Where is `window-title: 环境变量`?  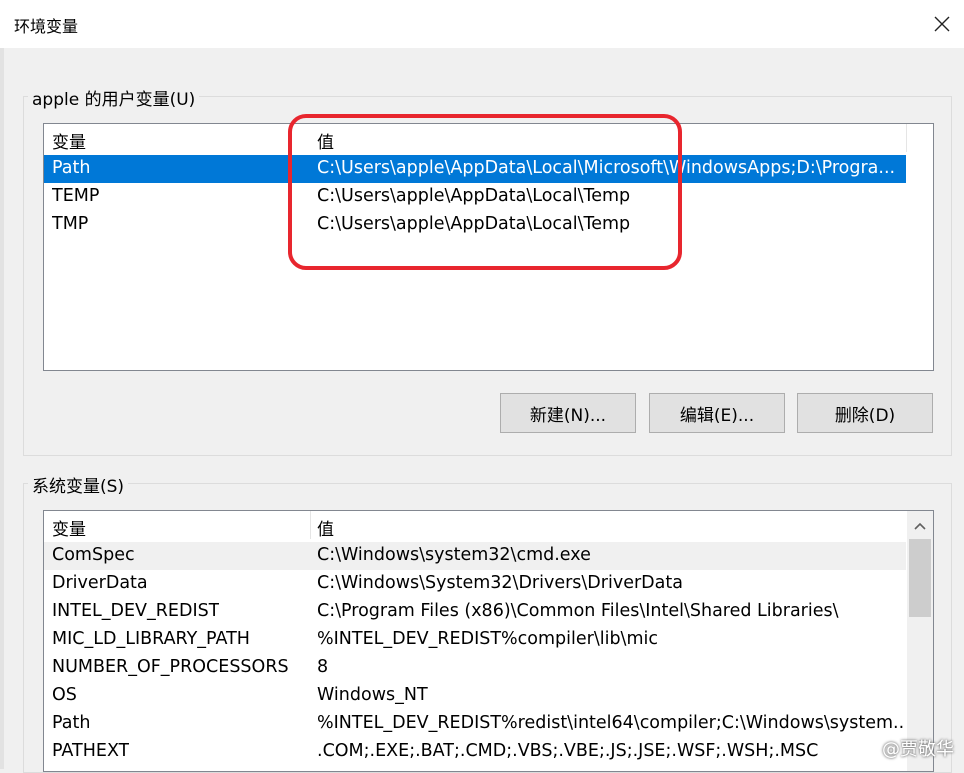
window-title: 环境变量 is located at coordinates (46, 26).